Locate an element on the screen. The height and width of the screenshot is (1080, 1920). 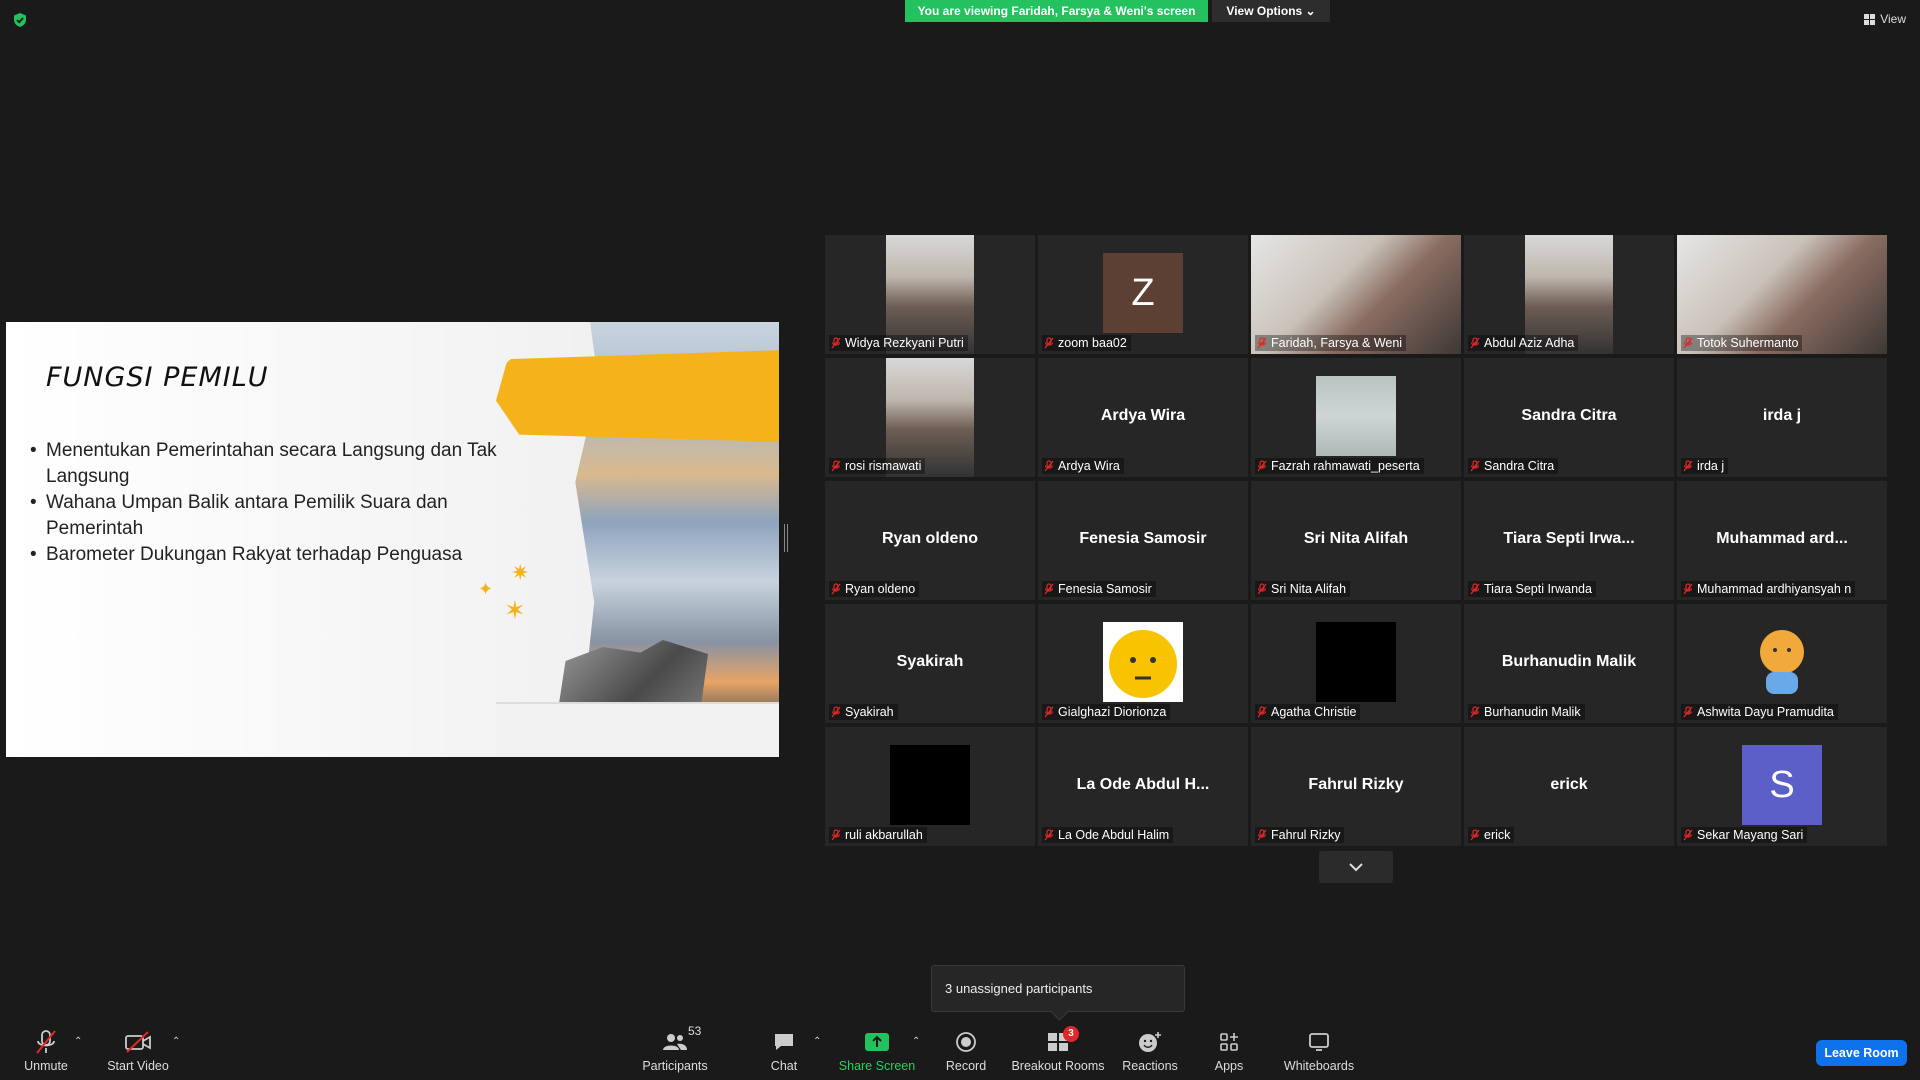
participant-tile: Zzoom baa02 is located at coordinates (1143, 294).